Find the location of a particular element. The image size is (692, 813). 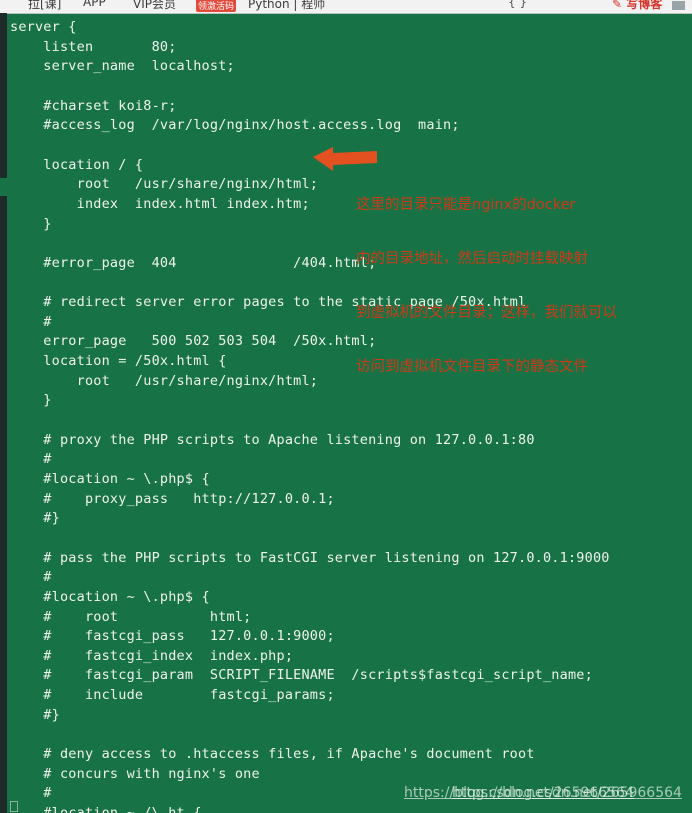

code-line: # proxy_pass http://127.0.0.1; is located at coordinates (172, 498).